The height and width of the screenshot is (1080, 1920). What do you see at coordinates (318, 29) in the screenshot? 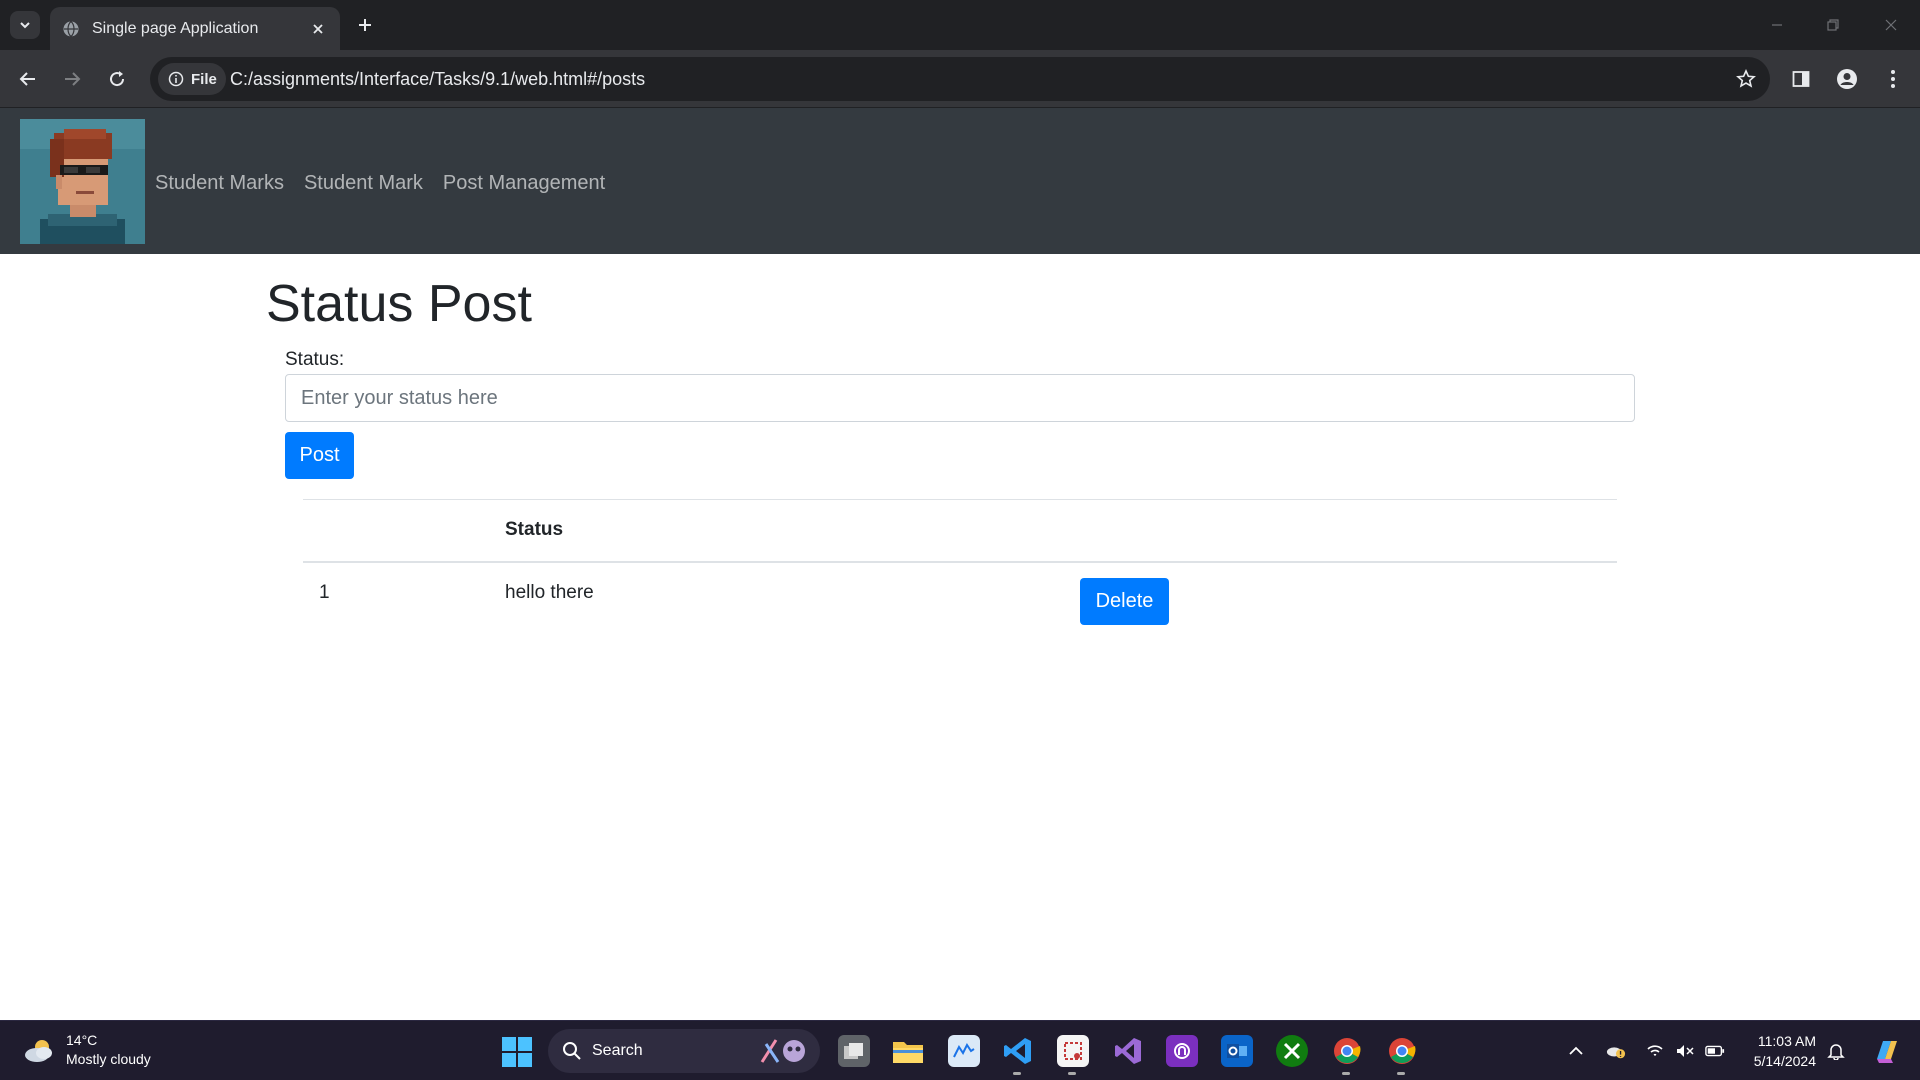
I see `tab-close-button` at bounding box center [318, 29].